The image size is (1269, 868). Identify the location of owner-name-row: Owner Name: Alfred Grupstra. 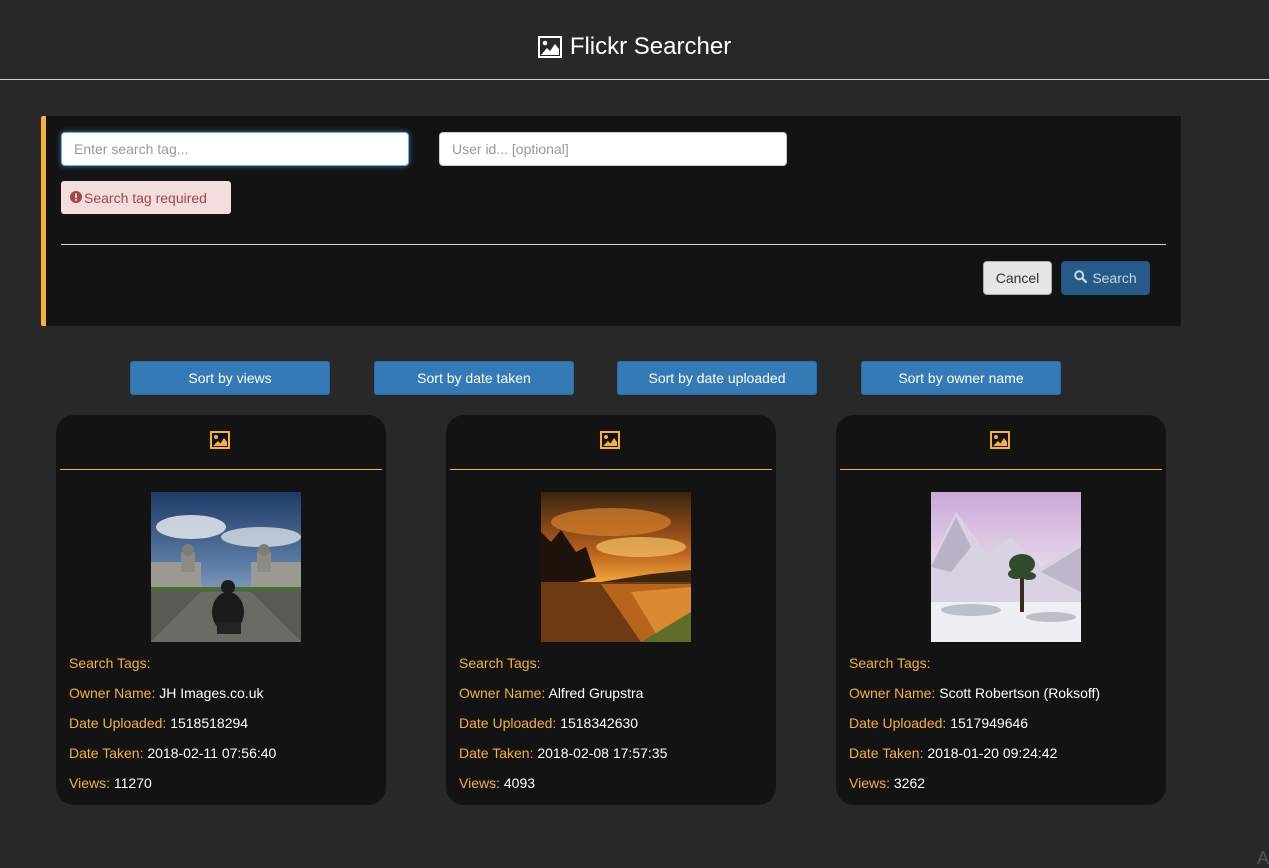
(551, 693).